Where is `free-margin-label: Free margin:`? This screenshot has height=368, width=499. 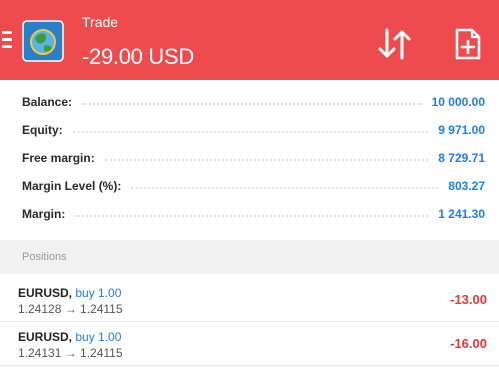
free-margin-label: Free margin: is located at coordinates (58, 158).